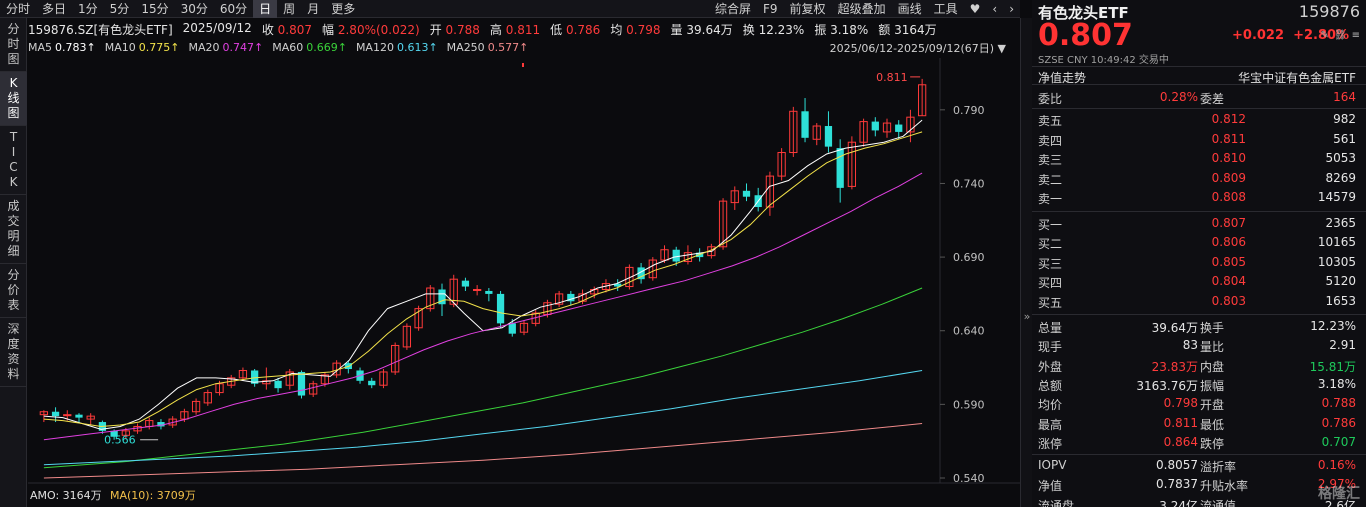  What do you see at coordinates (1199, 140) in the screenshot?
I see `ask-row: 卖四 0.811 561` at bounding box center [1199, 140].